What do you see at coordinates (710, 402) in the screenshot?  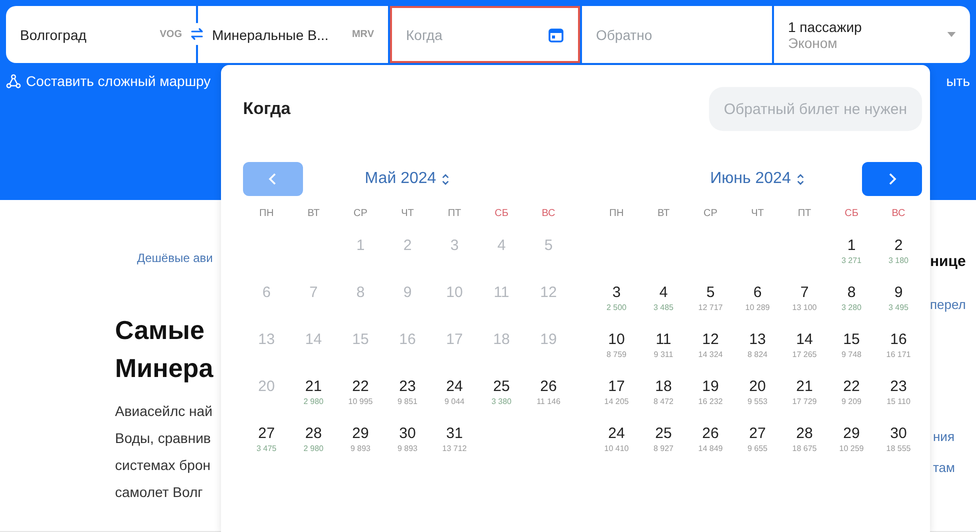 I see `day-price: 16 232` at bounding box center [710, 402].